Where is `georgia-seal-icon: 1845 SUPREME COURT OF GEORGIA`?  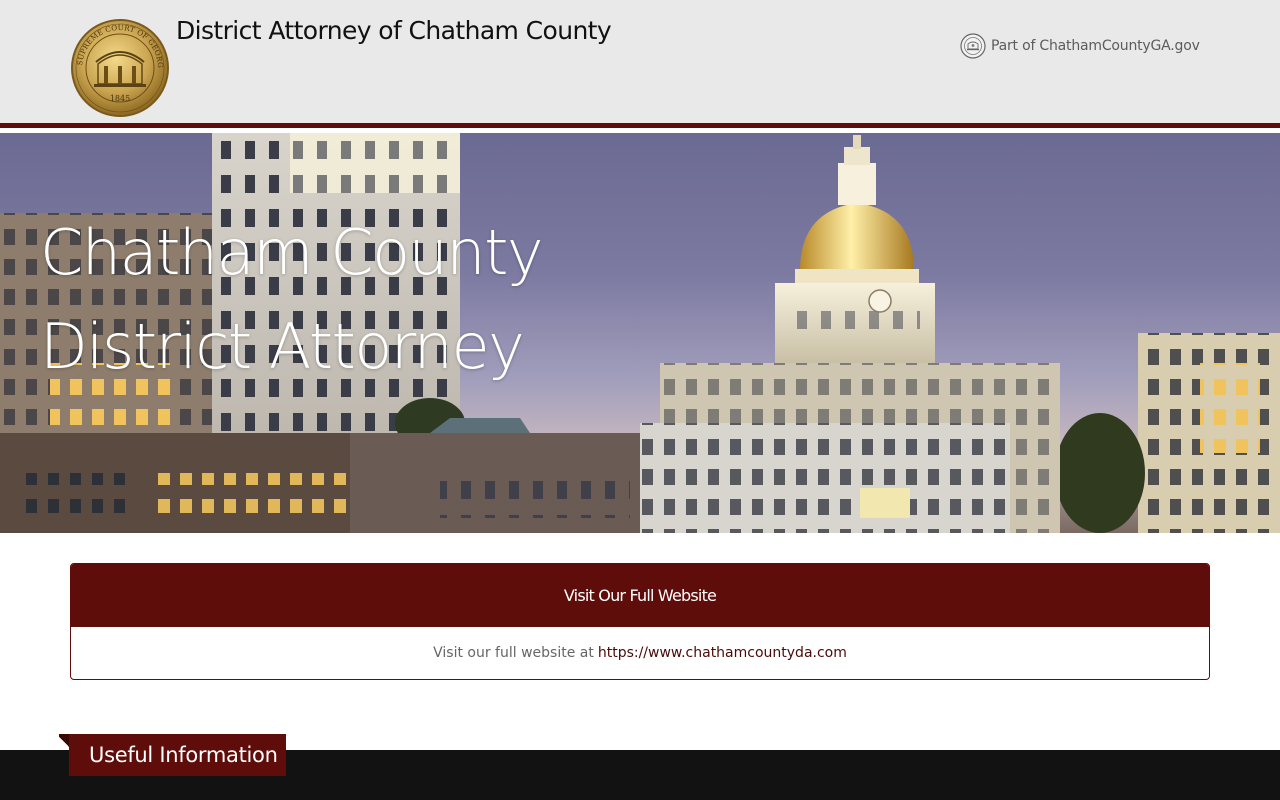 georgia-seal-icon: 1845 SUPREME COURT OF GEORGIA is located at coordinates (120, 68).